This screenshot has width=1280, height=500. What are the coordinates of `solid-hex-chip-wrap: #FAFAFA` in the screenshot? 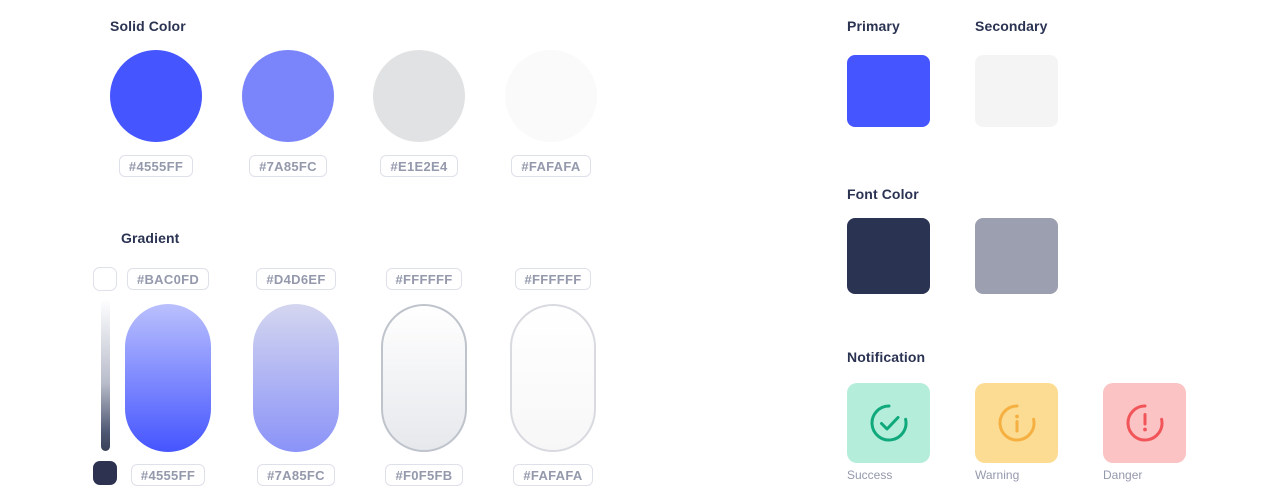 It's located at (551, 166).